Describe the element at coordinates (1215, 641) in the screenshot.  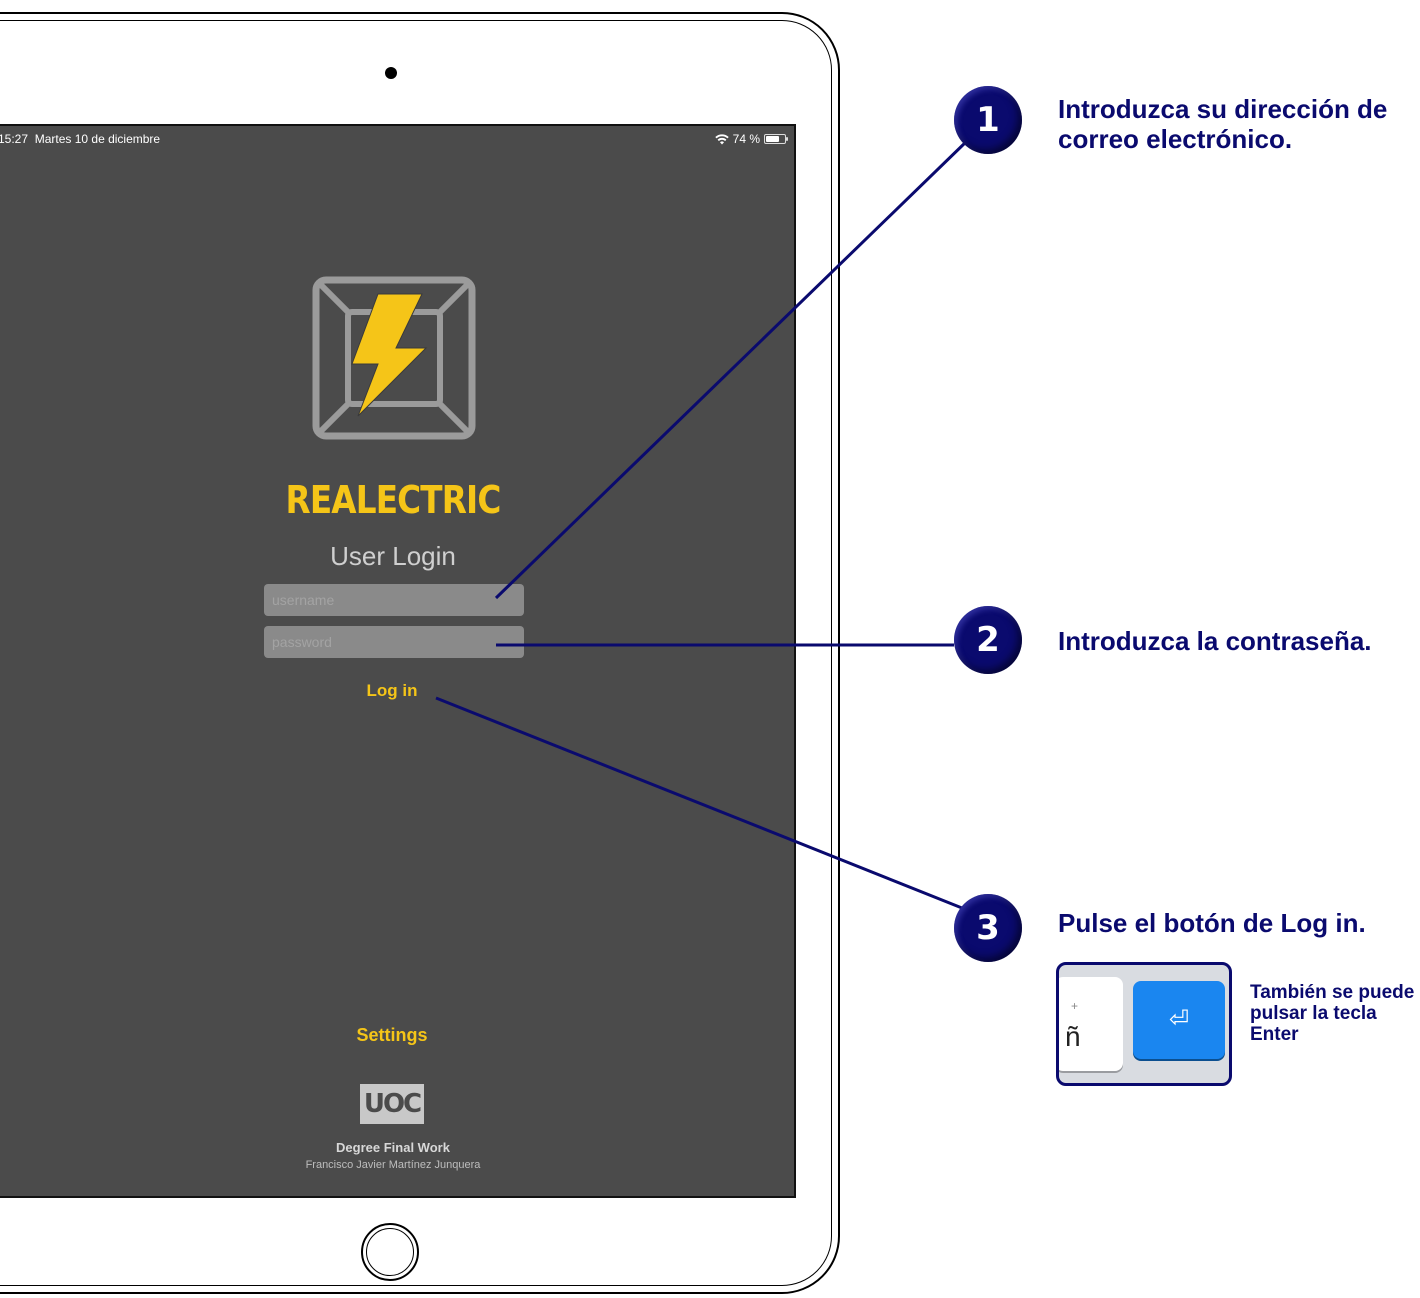
I see `step-2-text: Introduzca la contraseña.` at that location.